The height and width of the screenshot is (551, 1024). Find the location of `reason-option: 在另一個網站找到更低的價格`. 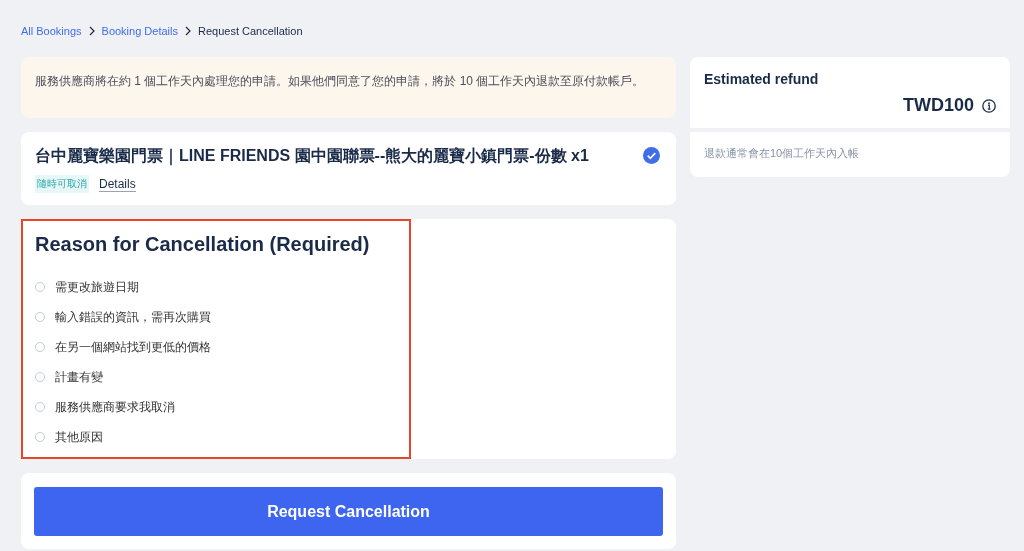

reason-option: 在另一個網站找到更低的價格 is located at coordinates (123, 347).